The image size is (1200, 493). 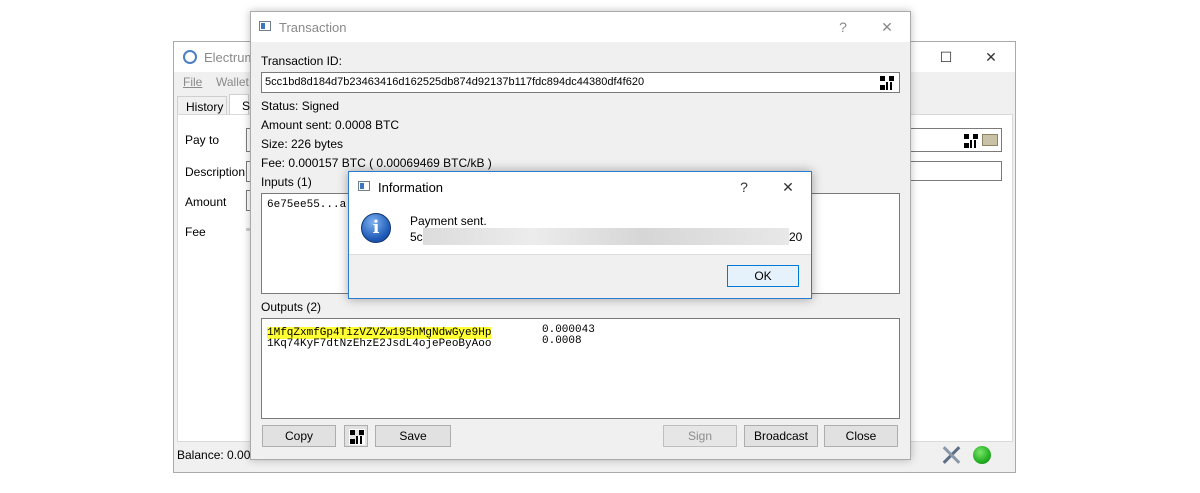 I want to click on tab-history-label: History, so click(x=205, y=107).